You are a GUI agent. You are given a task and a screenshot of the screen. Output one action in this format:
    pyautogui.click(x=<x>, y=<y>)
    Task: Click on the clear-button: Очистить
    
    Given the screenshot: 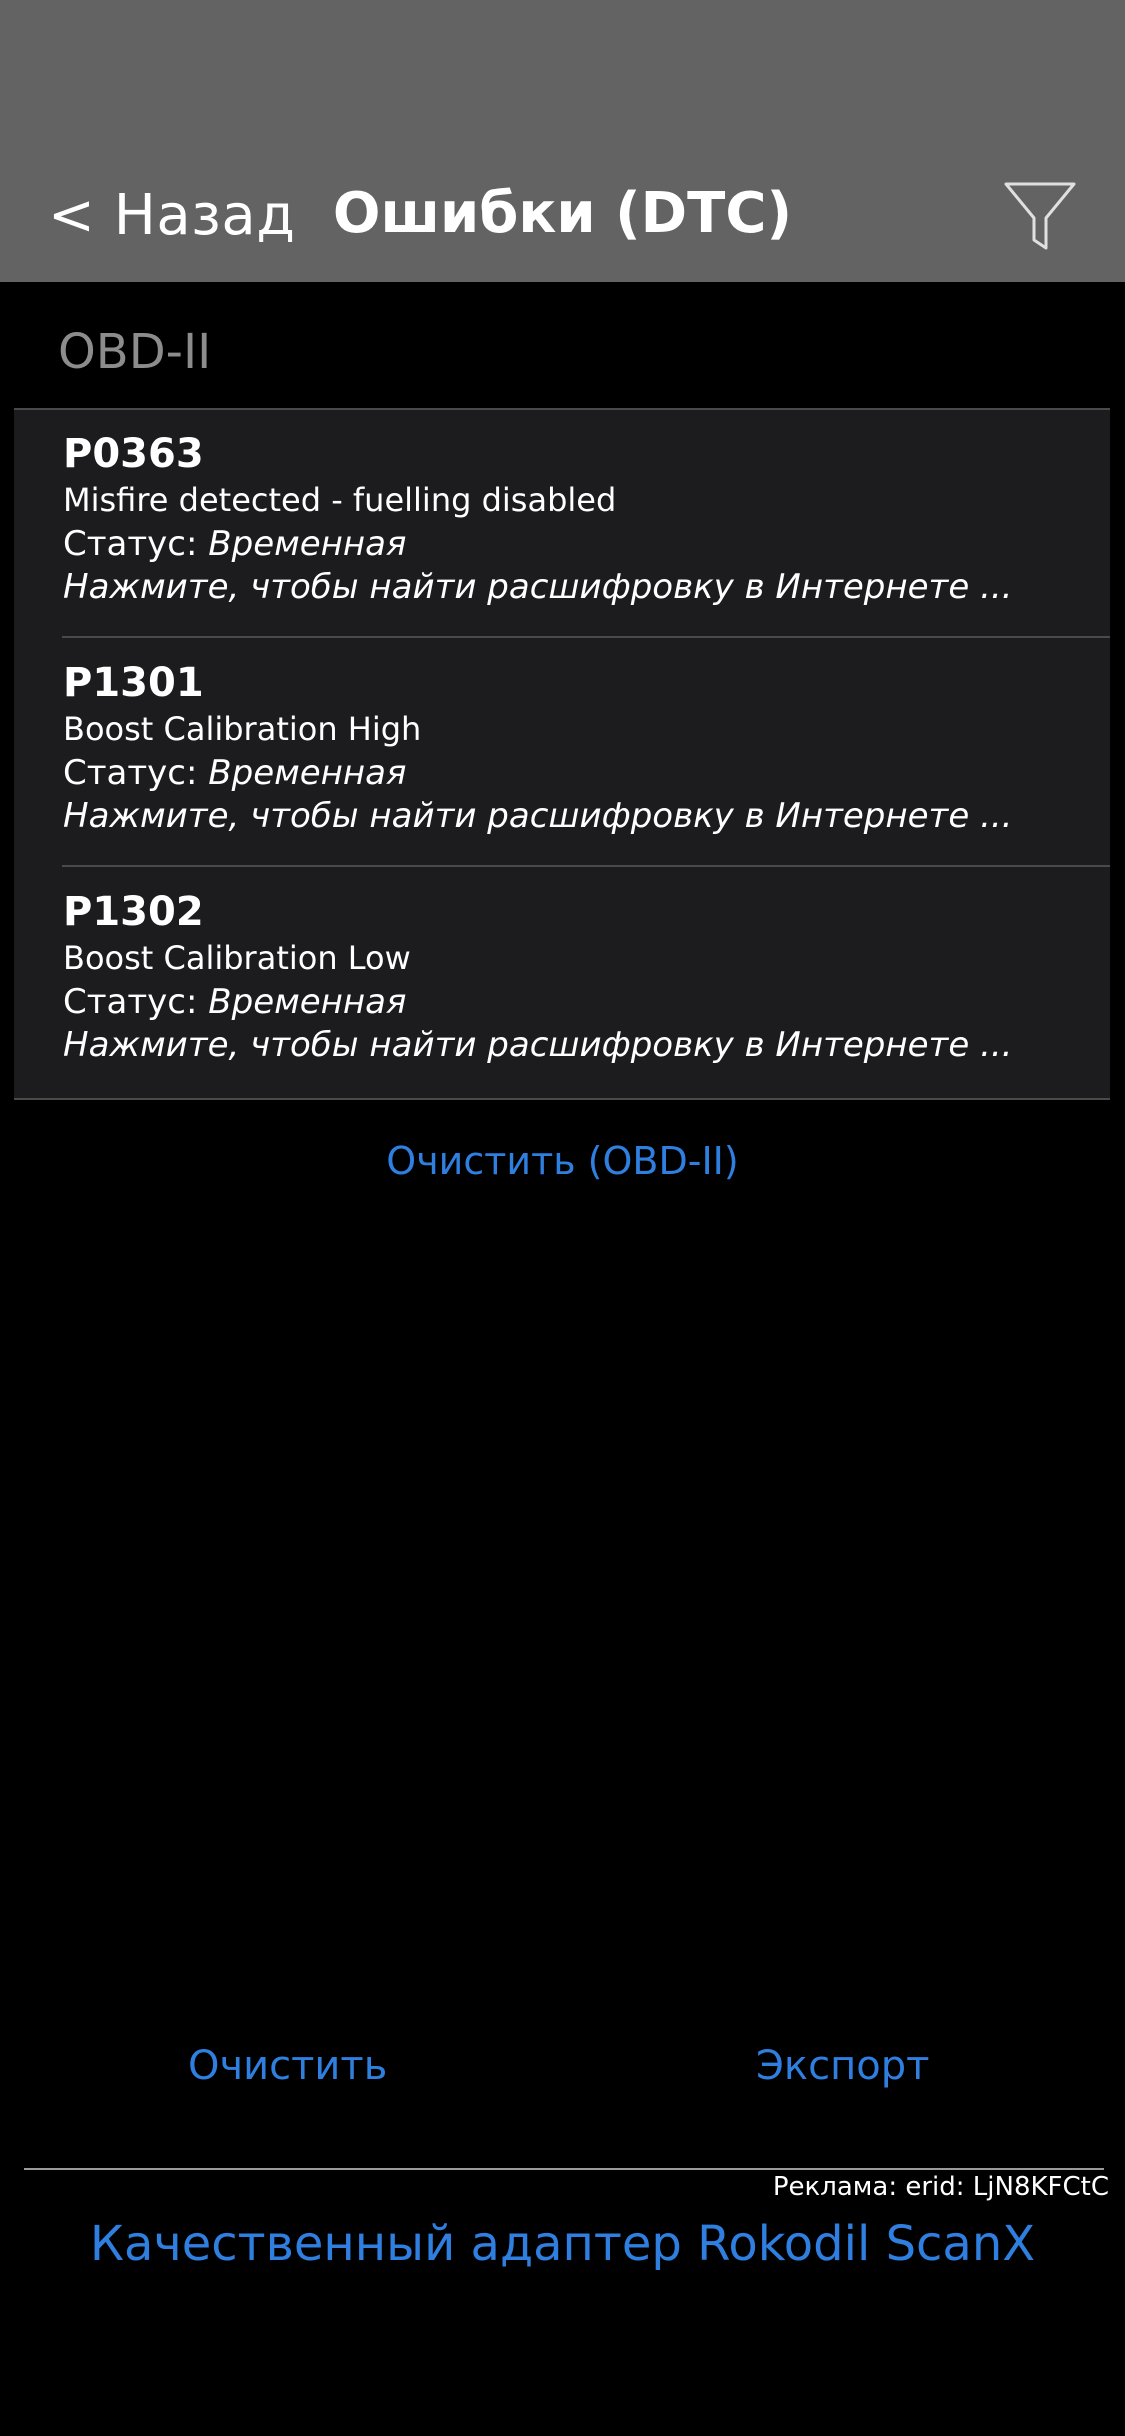 What is the action you would take?
    pyautogui.click(x=287, y=2066)
    